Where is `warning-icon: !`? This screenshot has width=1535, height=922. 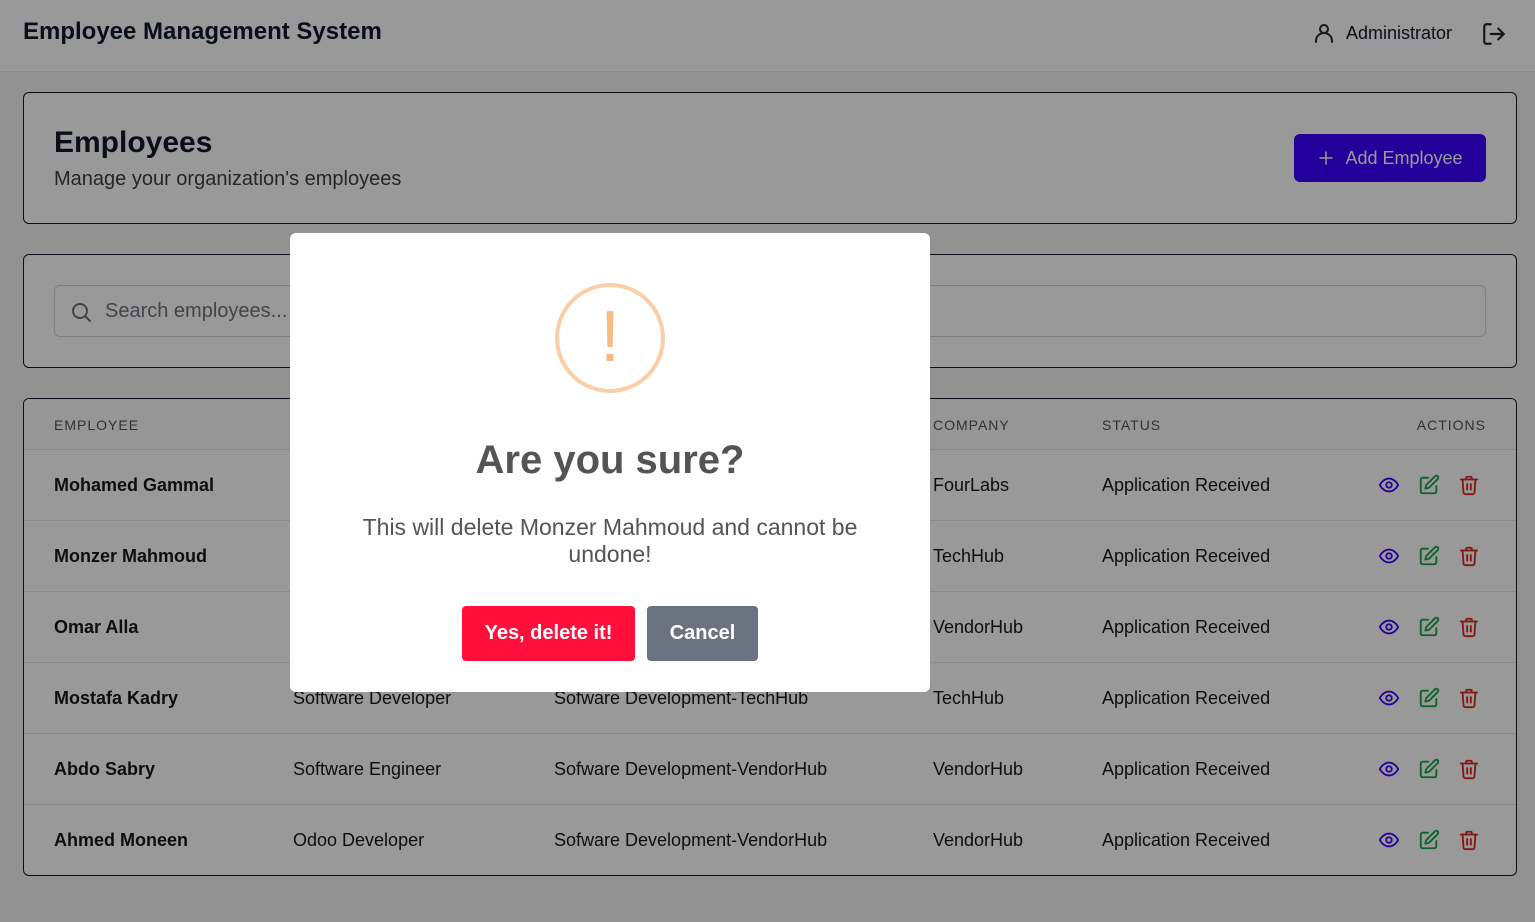
warning-icon: ! is located at coordinates (610, 338).